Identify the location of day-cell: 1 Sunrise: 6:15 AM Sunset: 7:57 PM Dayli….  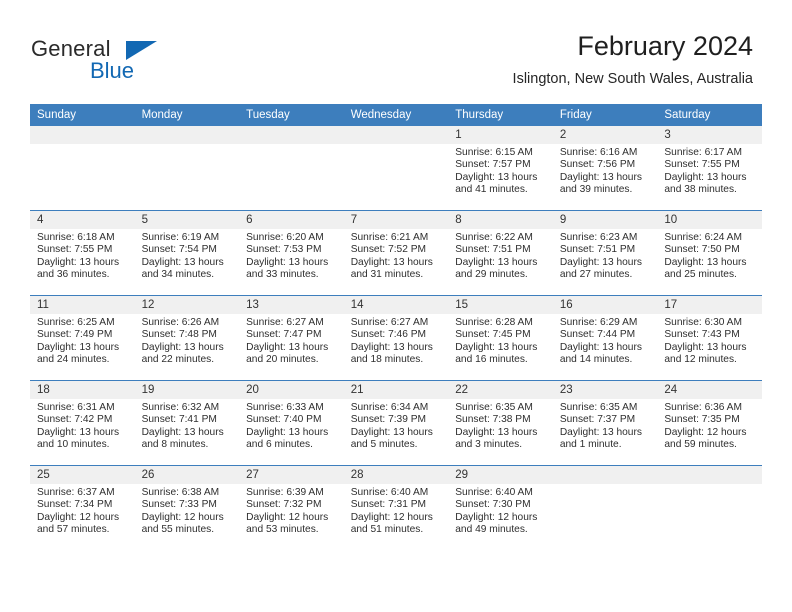
(500, 168).